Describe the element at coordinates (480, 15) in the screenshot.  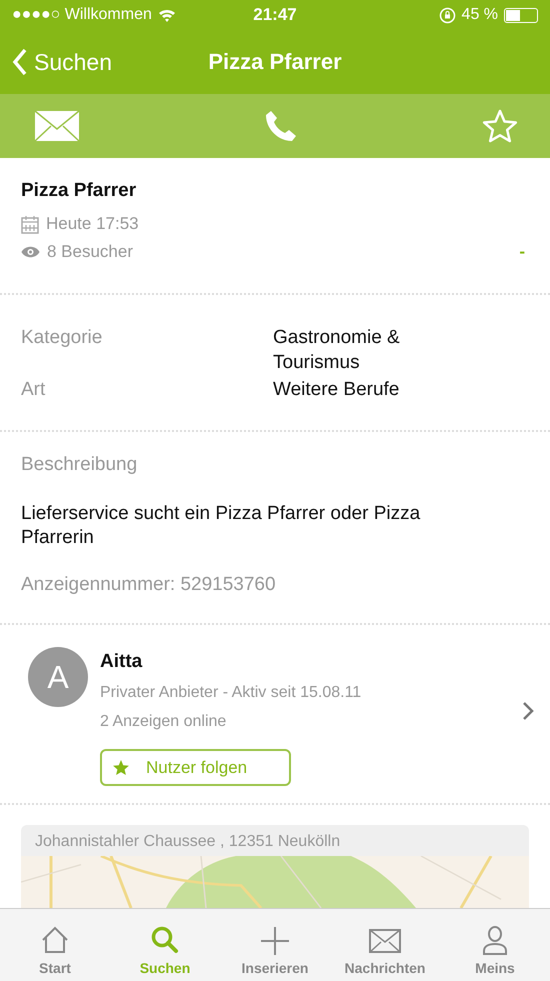
I see `battery-text: 45 %` at that location.